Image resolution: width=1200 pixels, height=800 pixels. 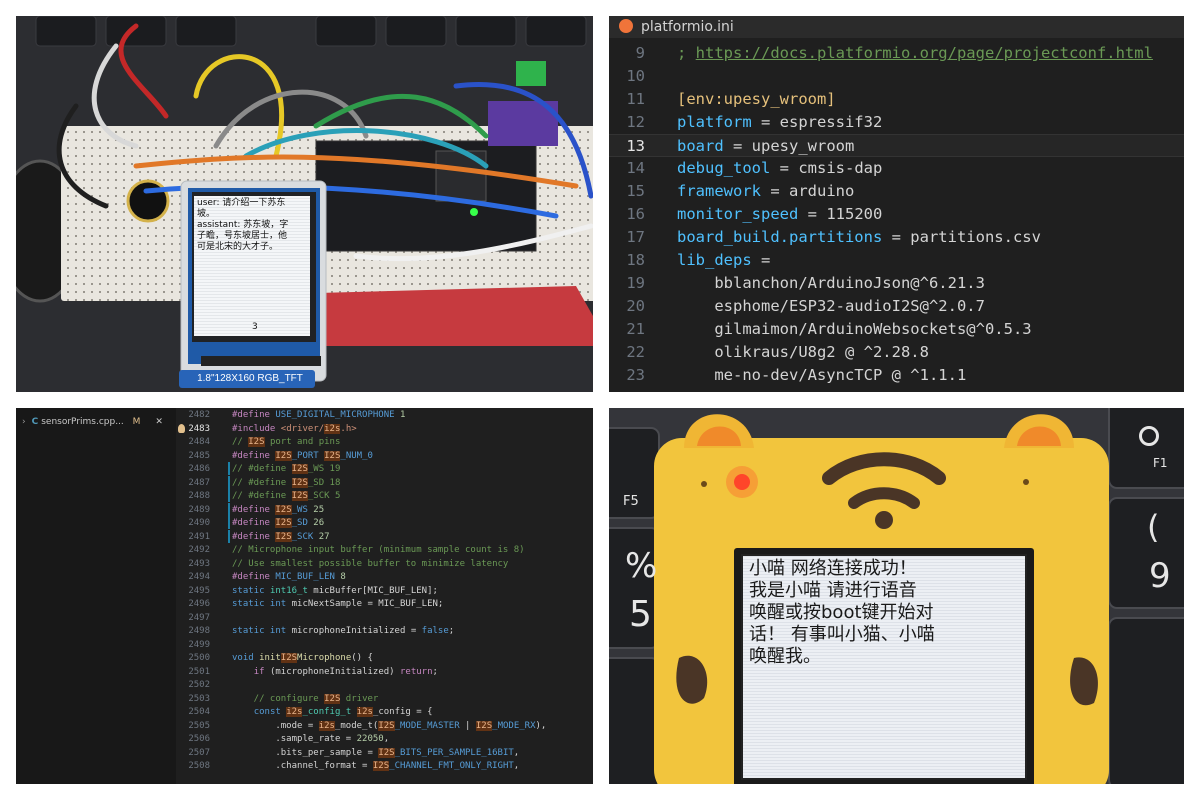 What do you see at coordinates (635, 191) in the screenshot?
I see `line-number: 15` at bounding box center [635, 191].